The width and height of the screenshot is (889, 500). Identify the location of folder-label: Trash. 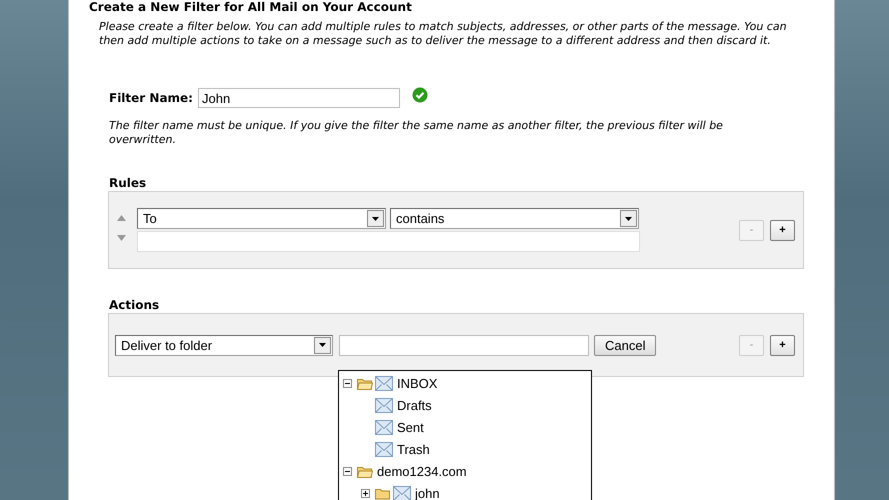
(413, 449).